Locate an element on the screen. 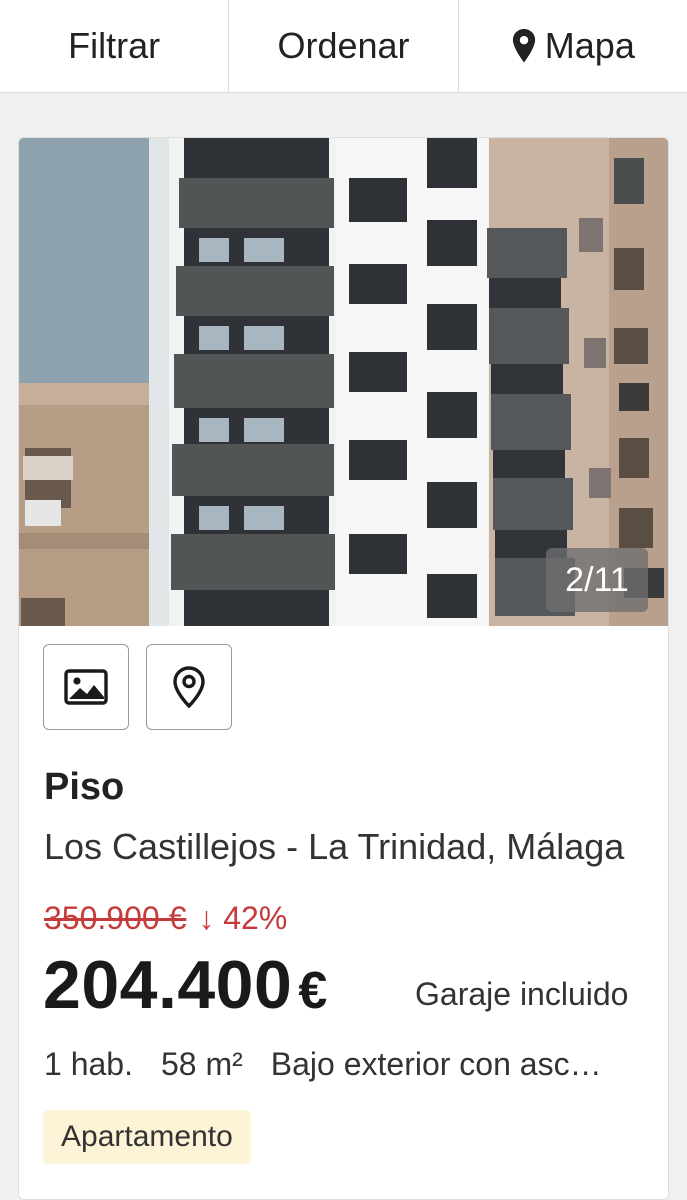  property-address: Los Castillejos - La Trinidad, Málaga is located at coordinates (334, 846).